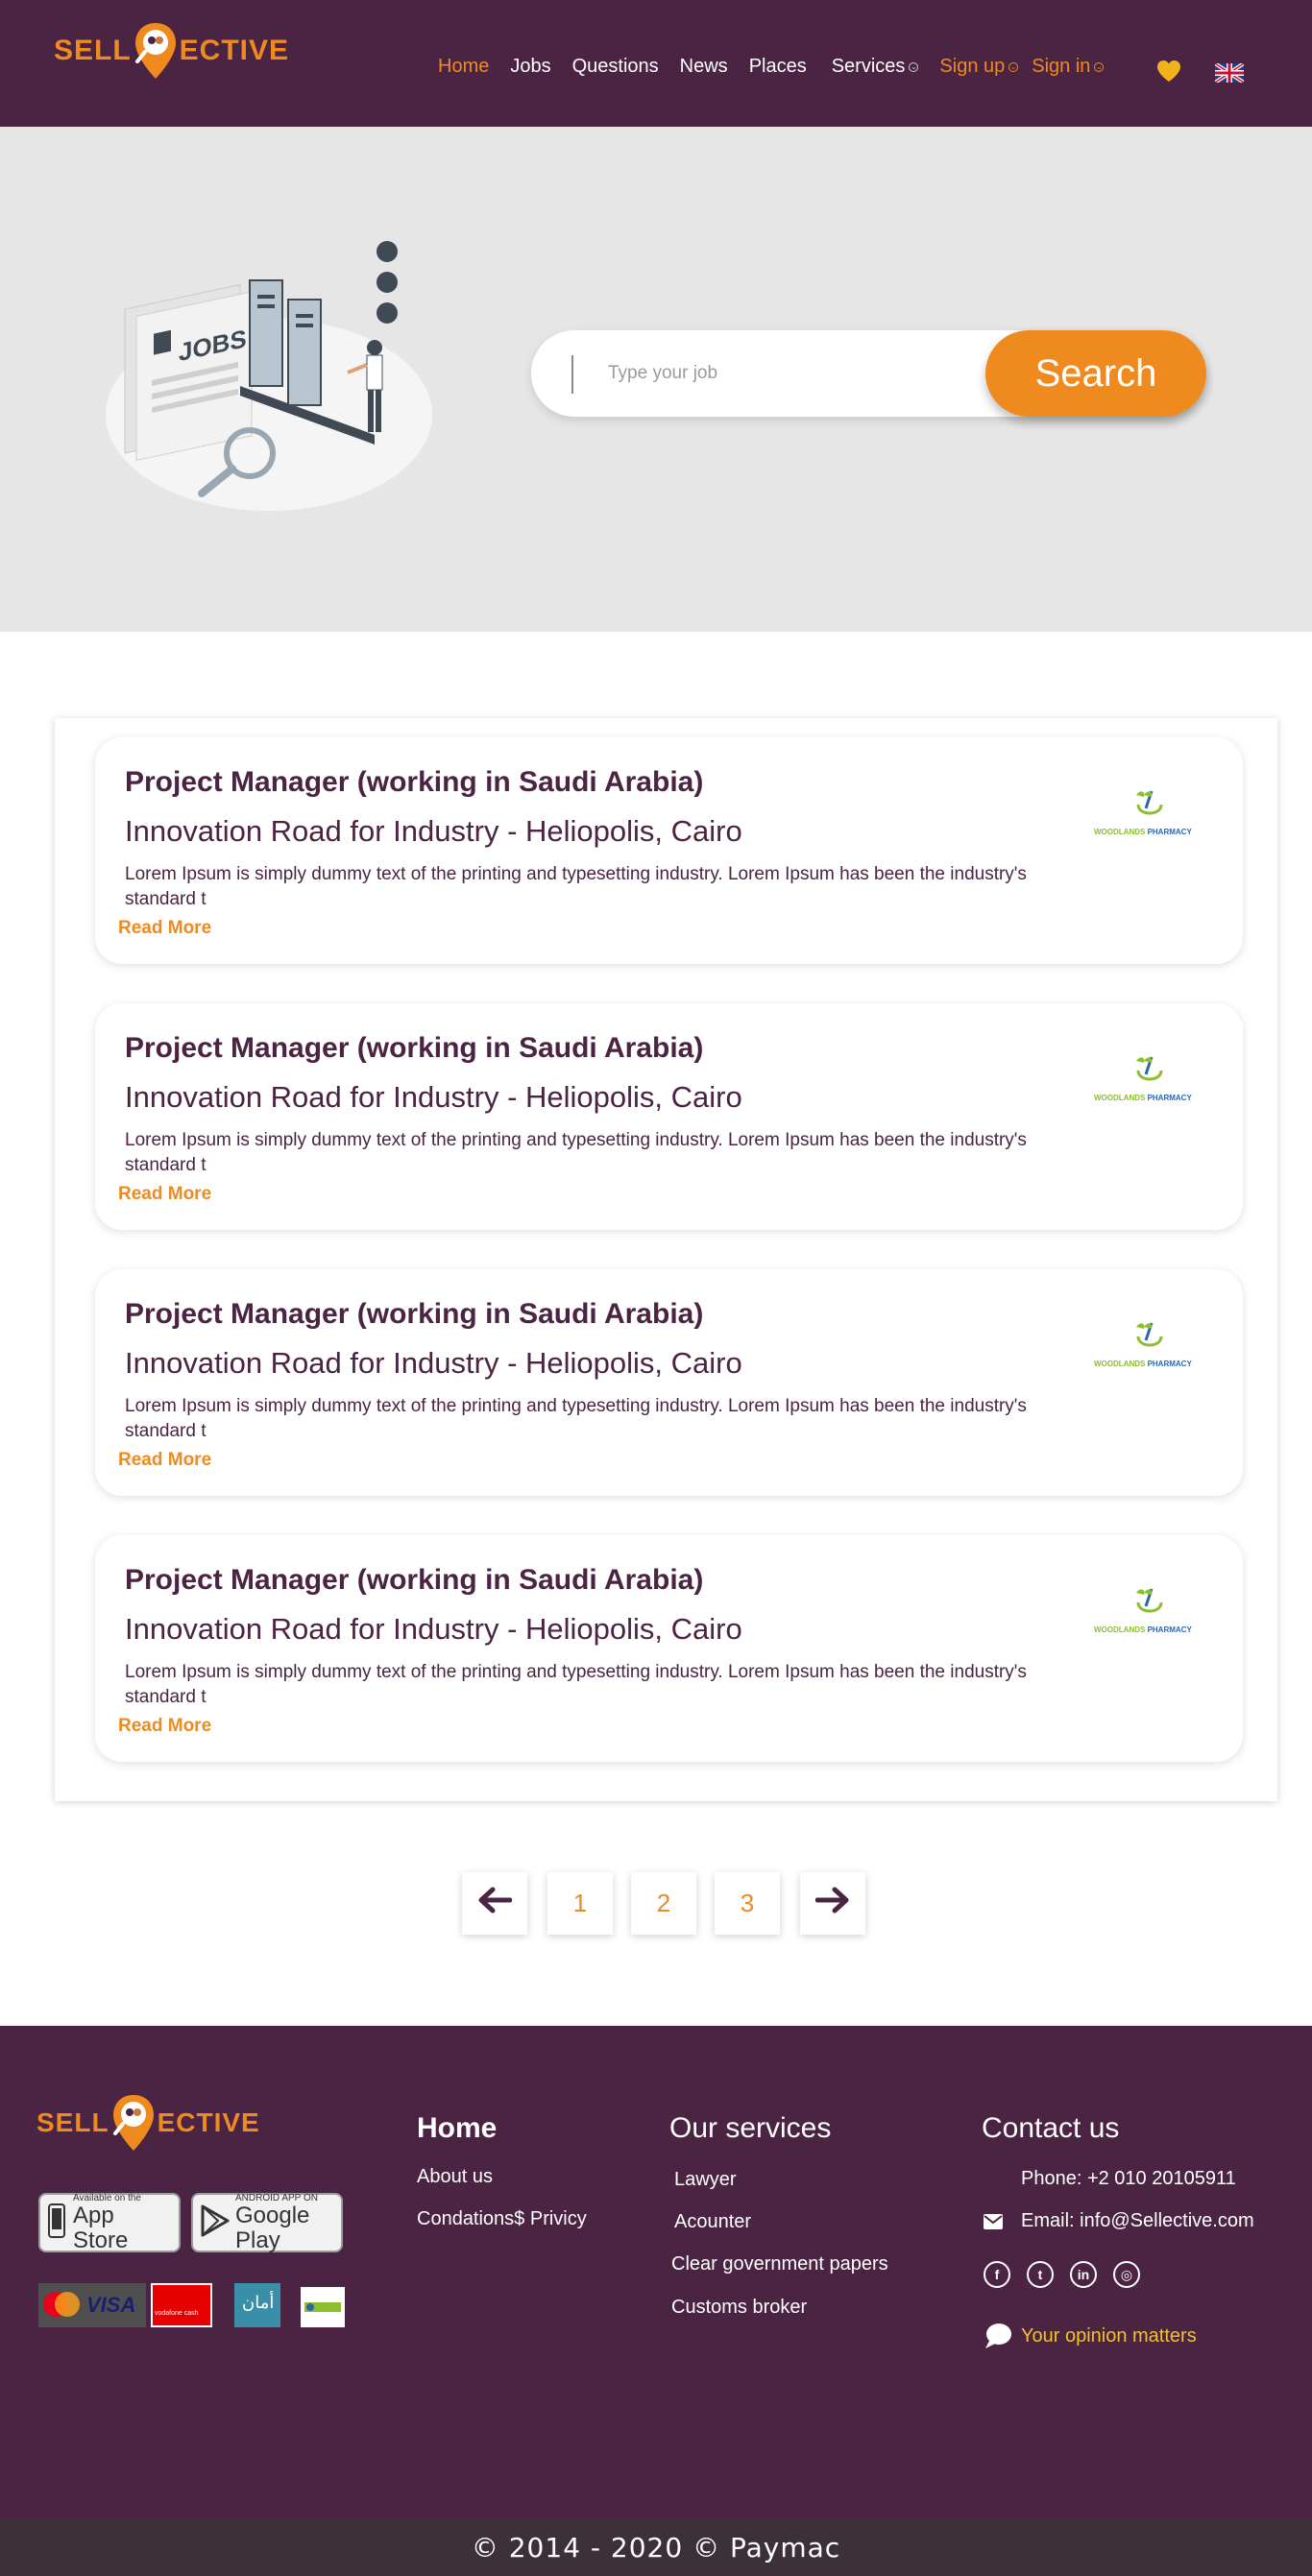  I want to click on copyright-bar: © 2014 - 2020 © Paymac, so click(656, 2547).